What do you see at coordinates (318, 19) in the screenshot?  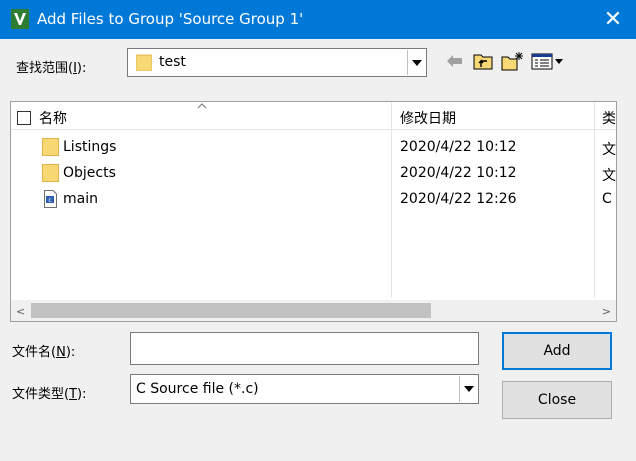 I see `title-bar: Add Files to Group 'Source Group 1' ✕` at bounding box center [318, 19].